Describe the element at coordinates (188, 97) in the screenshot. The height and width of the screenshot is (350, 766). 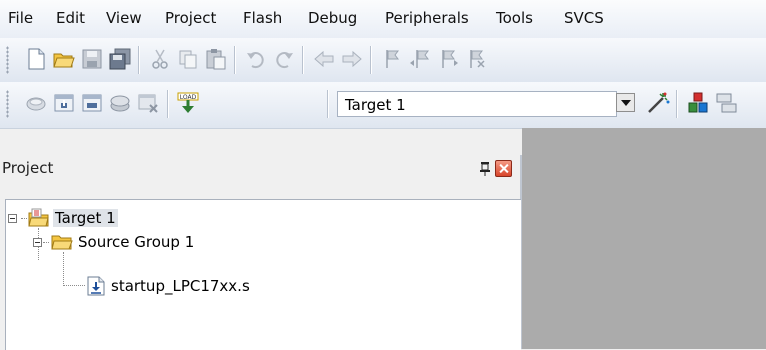
I see `load-label: LOAD` at that location.